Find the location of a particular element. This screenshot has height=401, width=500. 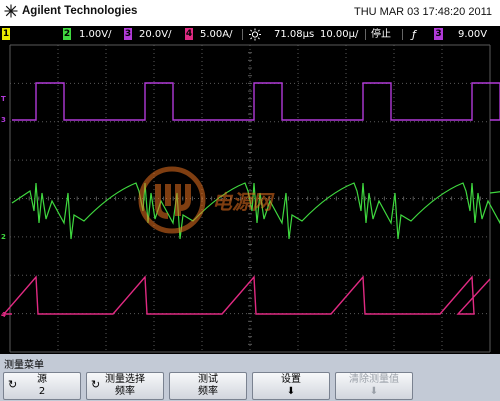

trigger-level: 9.00V is located at coordinates (472, 34).